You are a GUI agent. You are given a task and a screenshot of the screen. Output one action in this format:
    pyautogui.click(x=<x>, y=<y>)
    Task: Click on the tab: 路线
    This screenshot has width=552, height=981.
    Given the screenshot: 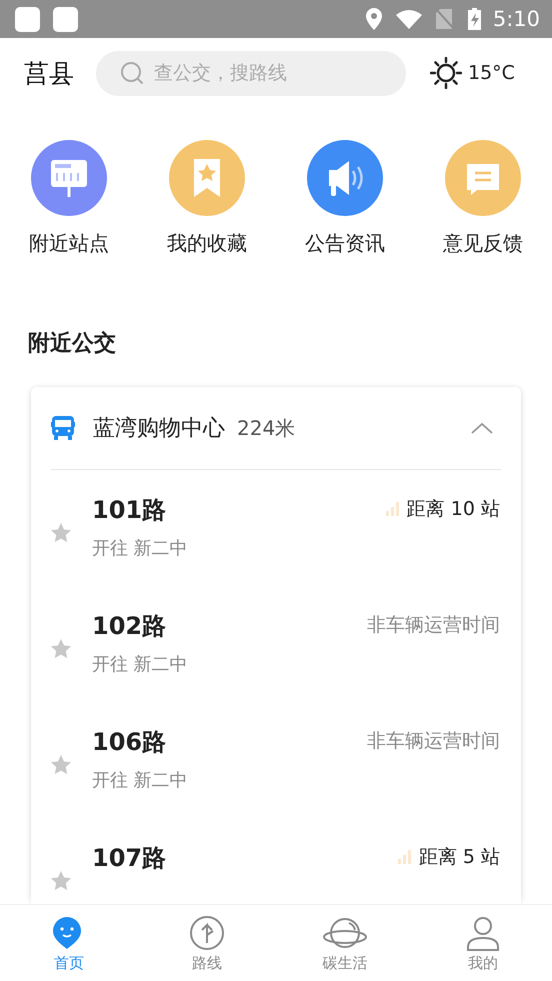 What is the action you would take?
    pyautogui.click(x=207, y=943)
    